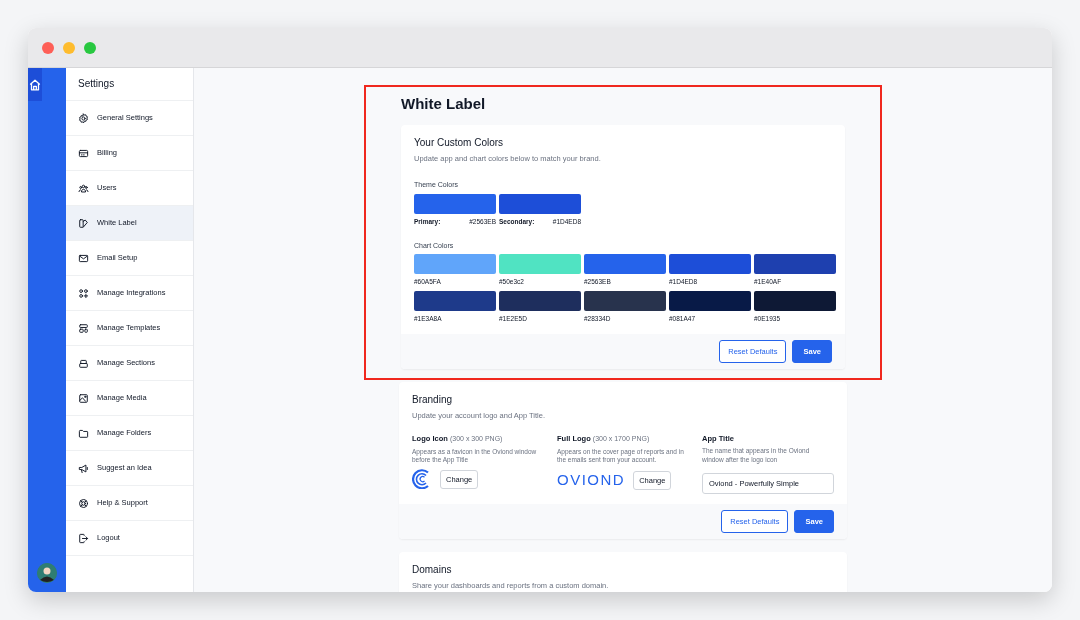 The width and height of the screenshot is (1080, 620). Describe the element at coordinates (83, 328) in the screenshot. I see `template-icon` at that location.